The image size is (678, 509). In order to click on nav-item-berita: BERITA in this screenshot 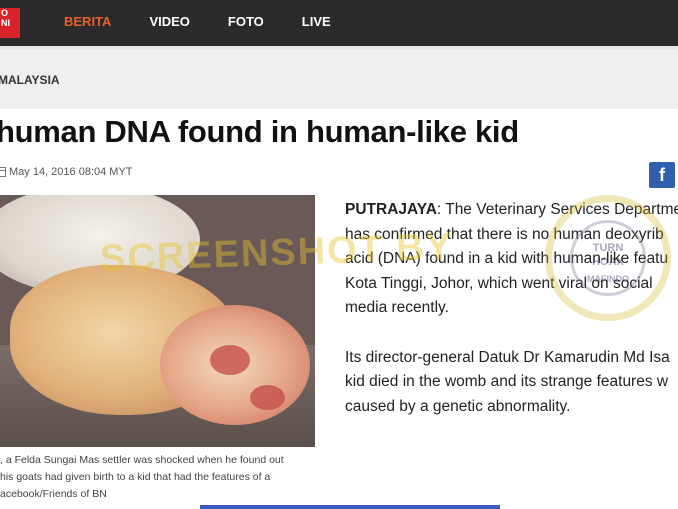, I will do `click(87, 23)`.